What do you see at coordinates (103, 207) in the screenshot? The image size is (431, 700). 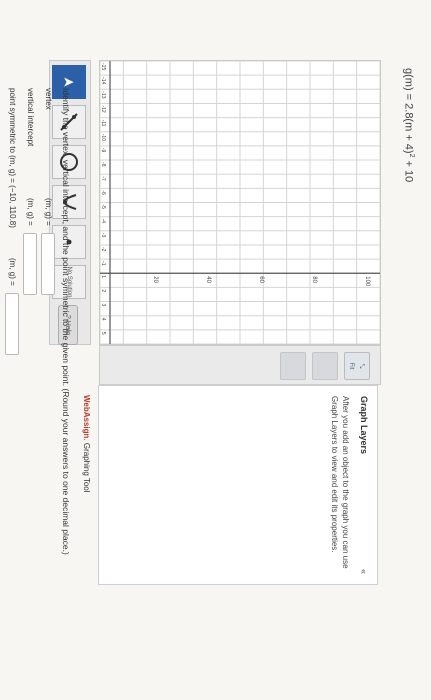 I see `x-tick-label: -5` at bounding box center [103, 207].